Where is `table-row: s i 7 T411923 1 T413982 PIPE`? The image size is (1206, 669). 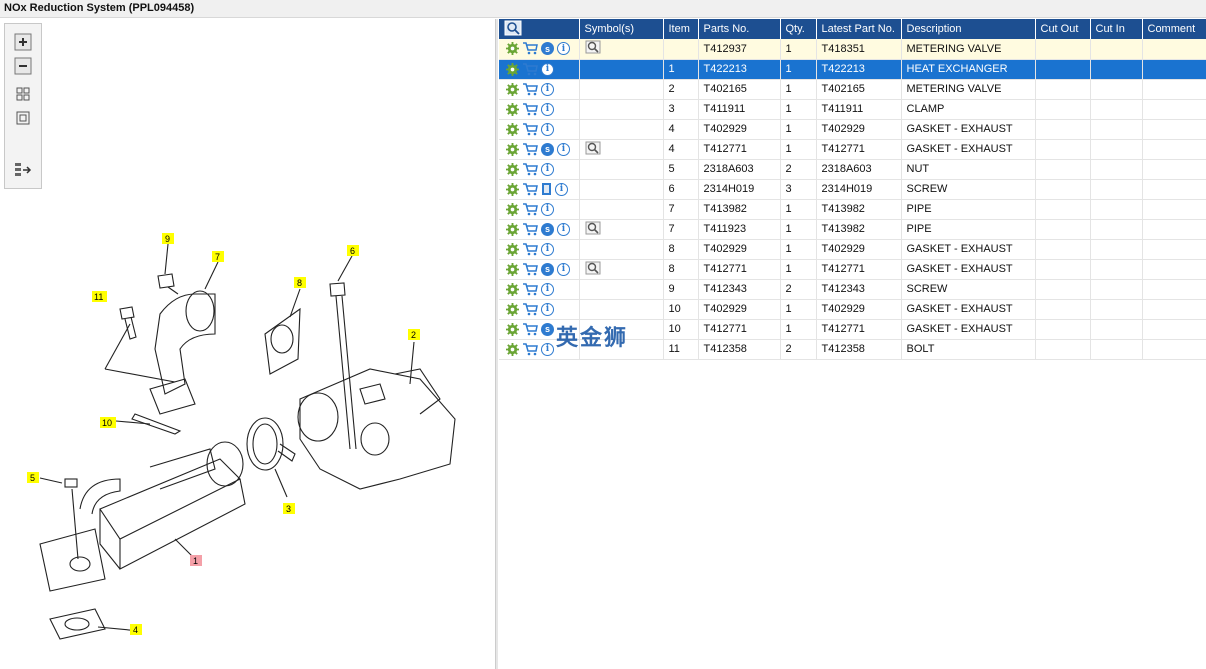 table-row: s i 7 T411923 1 T413982 PIPE is located at coordinates (852, 229).